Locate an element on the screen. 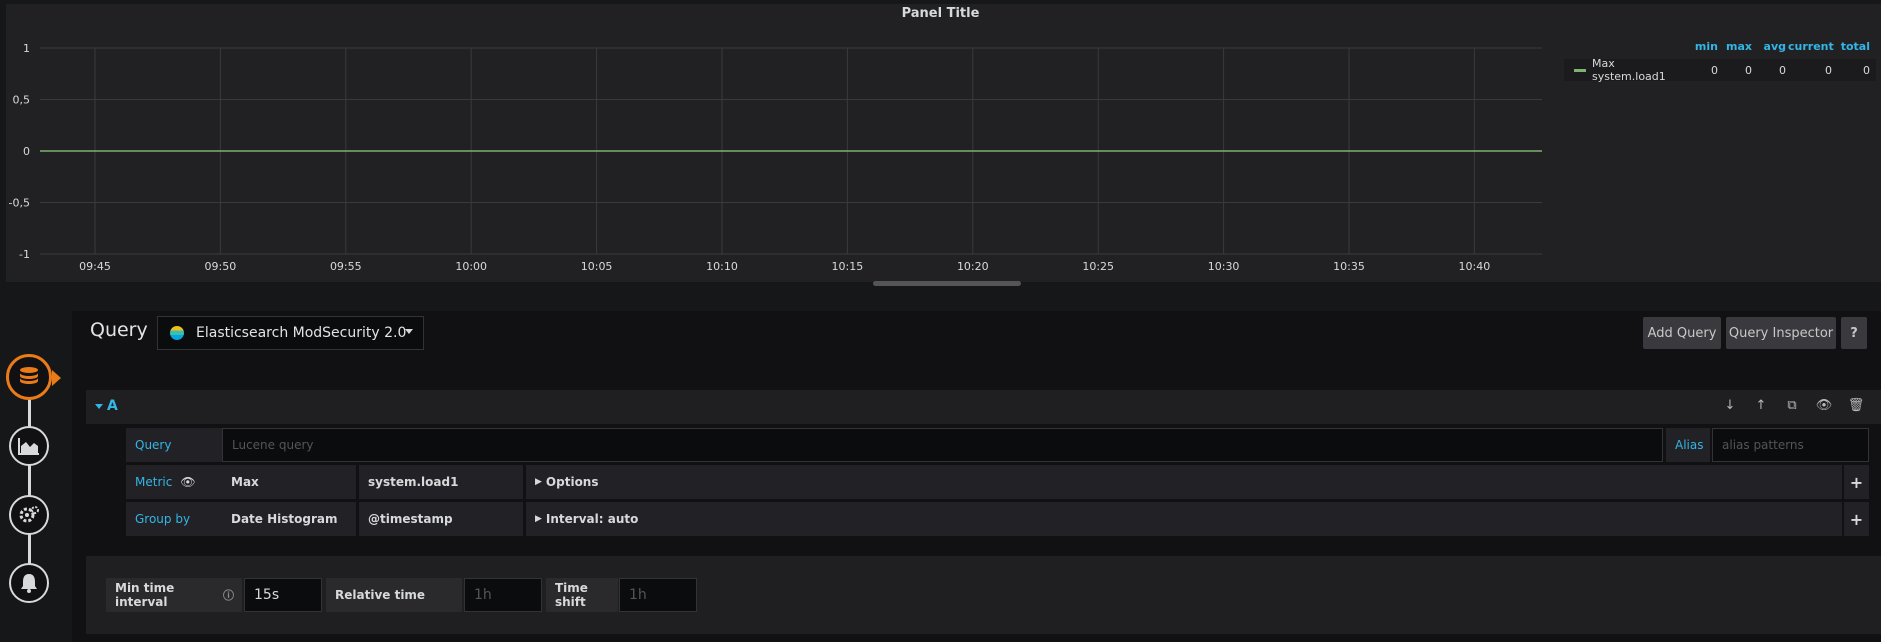  query-label: Query is located at coordinates (174, 445).